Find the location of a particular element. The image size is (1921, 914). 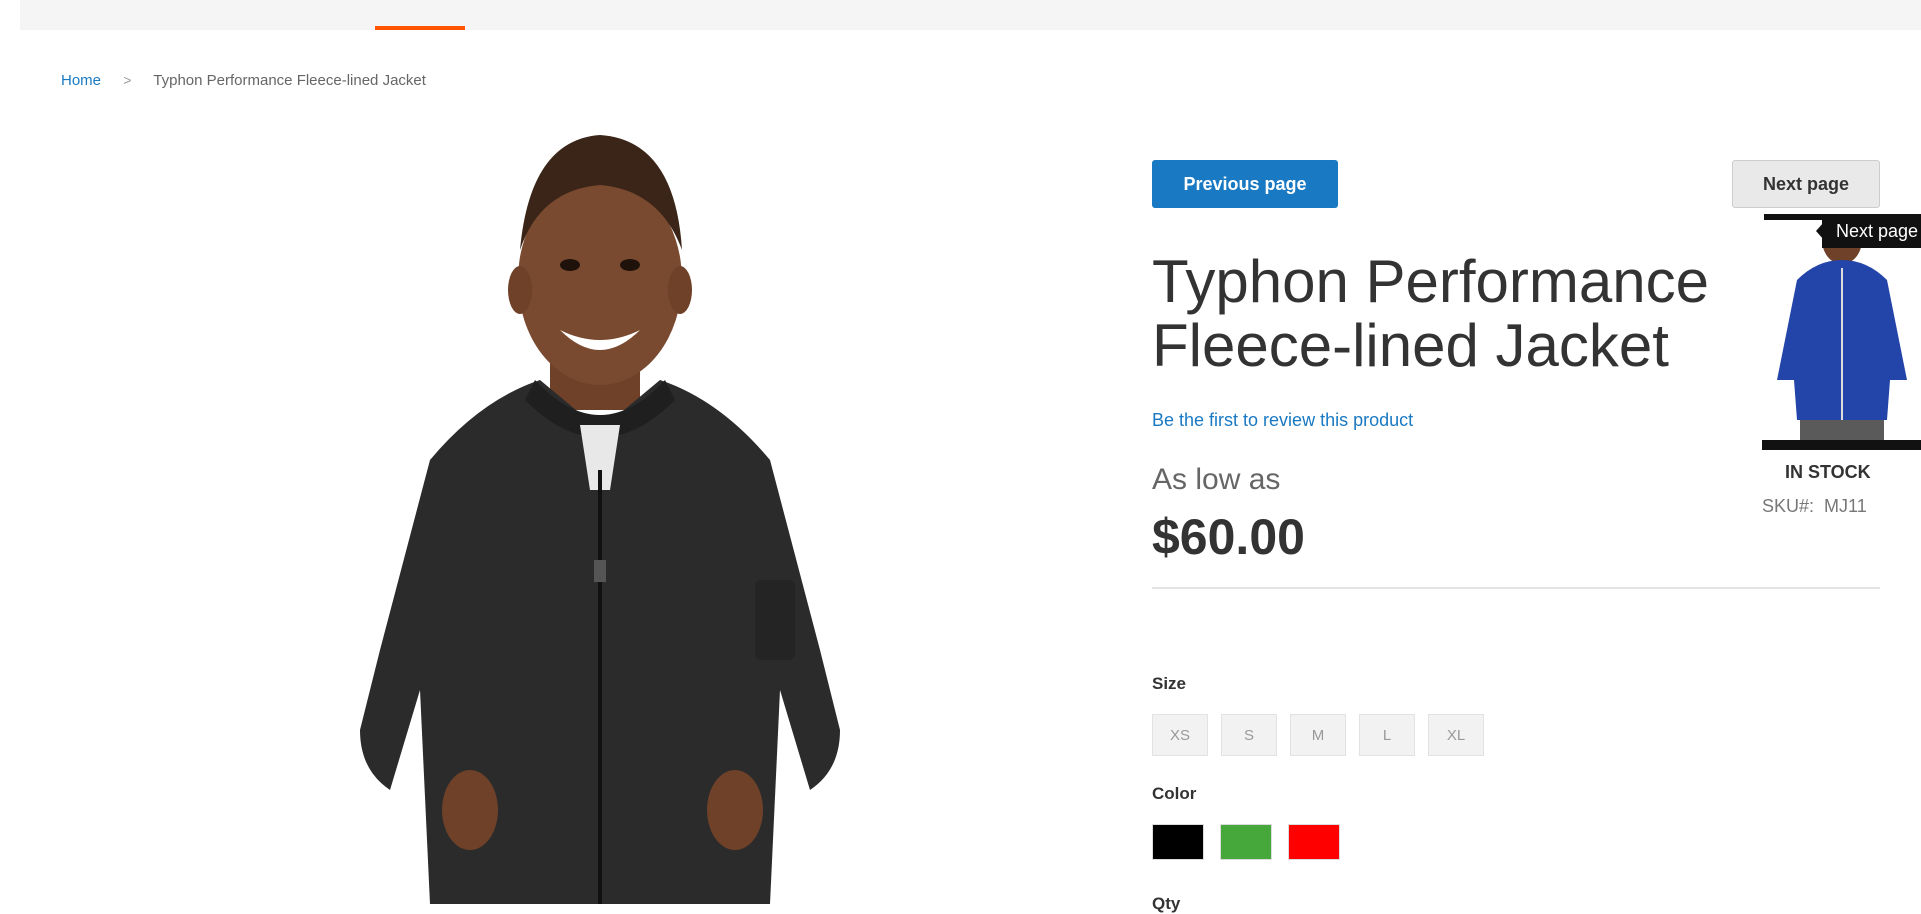

product-price: $60.00 is located at coordinates (1228, 537).